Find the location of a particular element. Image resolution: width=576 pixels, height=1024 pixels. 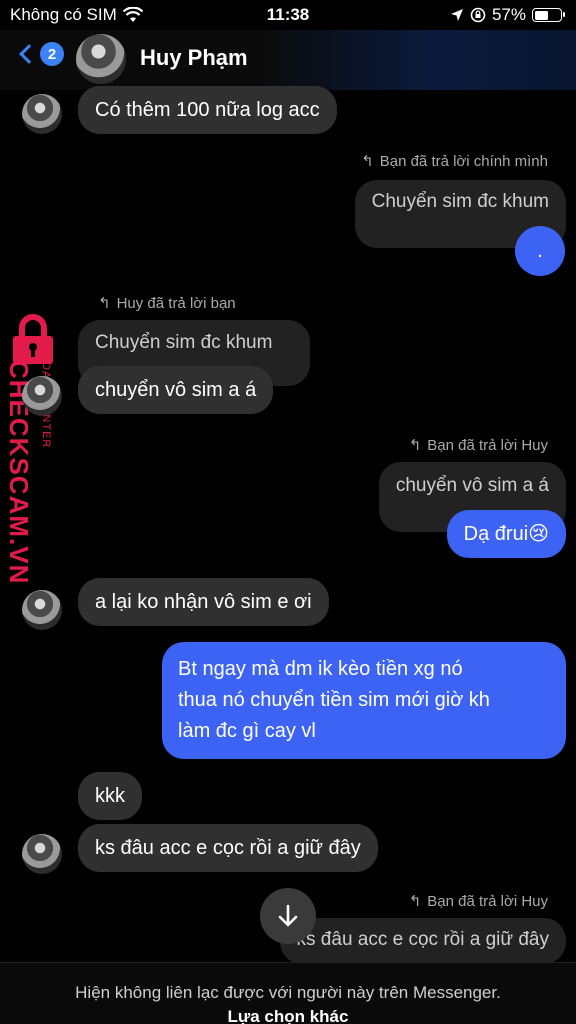

message-line: thua nó chuyển tiền sim mới giờ kh is located at coordinates (334, 700).